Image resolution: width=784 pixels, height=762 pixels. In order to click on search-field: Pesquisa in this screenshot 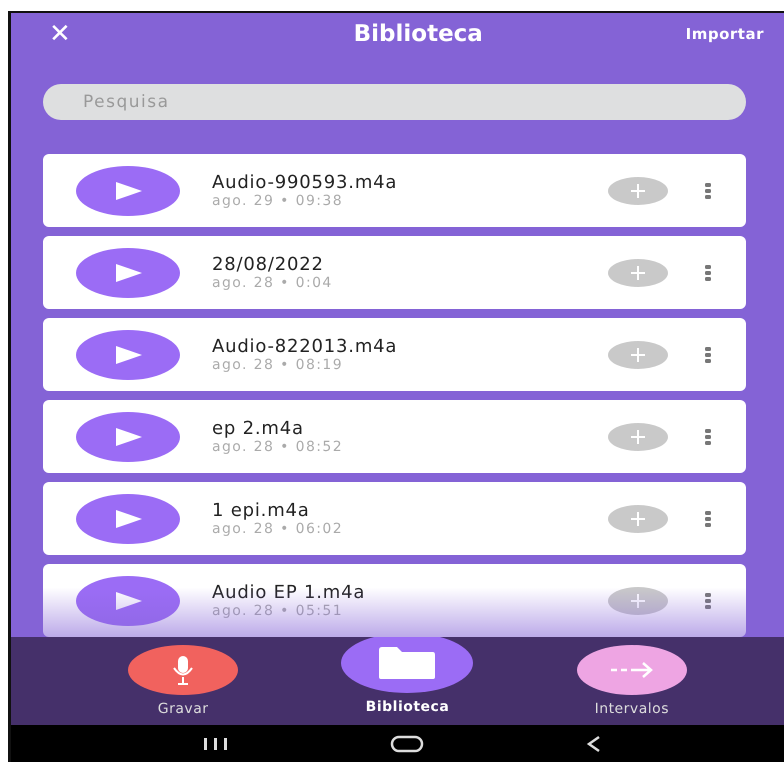, I will do `click(394, 102)`.